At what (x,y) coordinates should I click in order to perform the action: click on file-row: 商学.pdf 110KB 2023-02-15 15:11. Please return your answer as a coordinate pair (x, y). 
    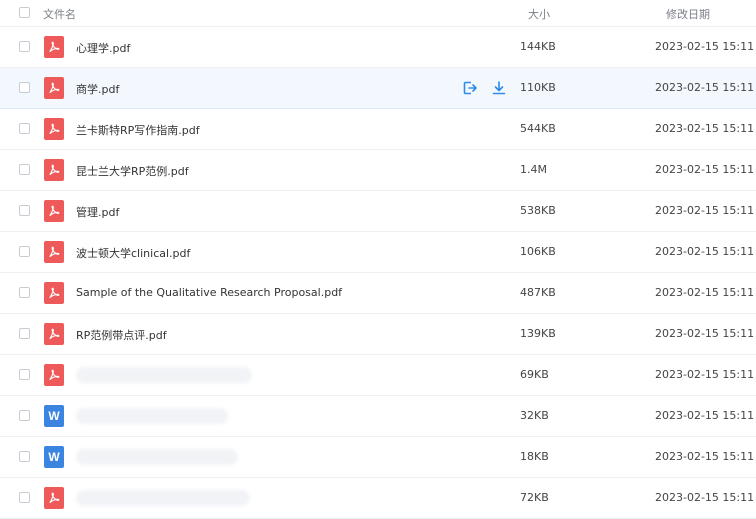
    Looking at the image, I should click on (378, 88).